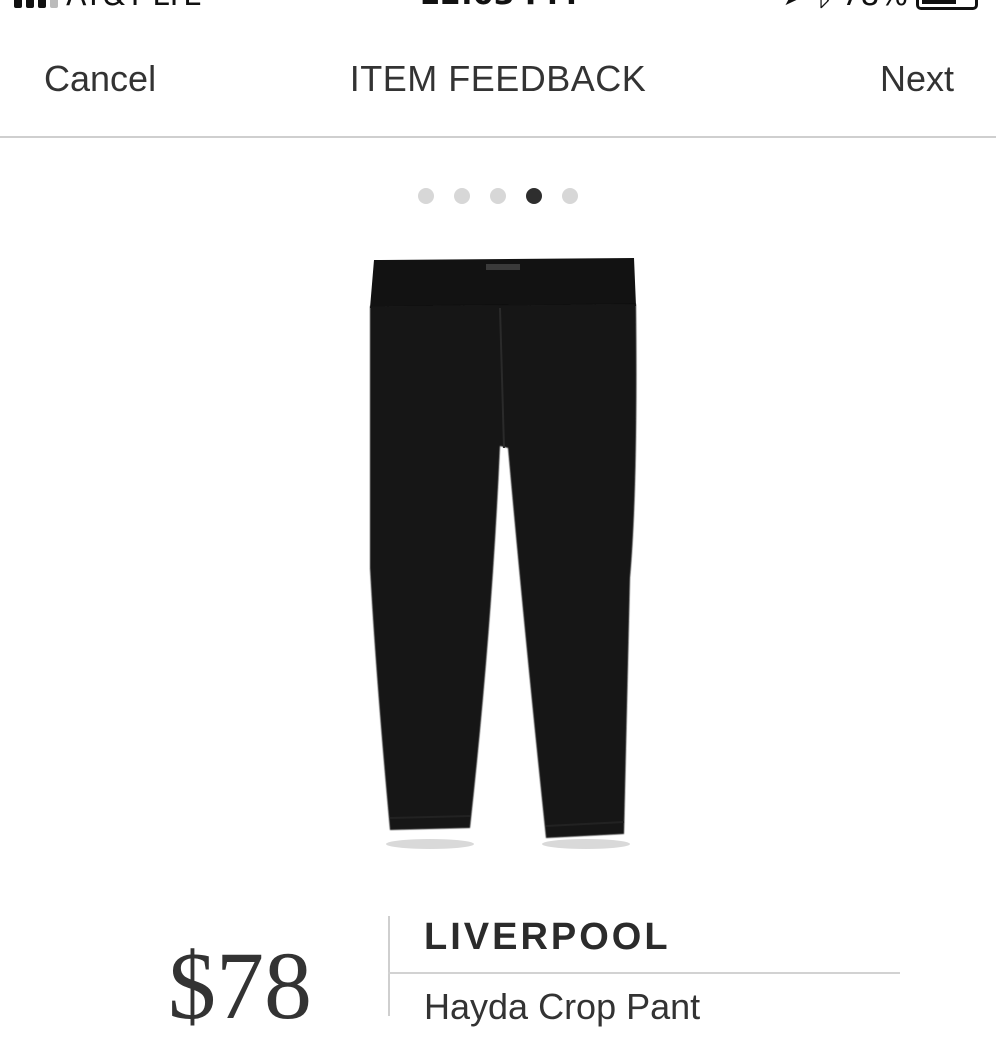 This screenshot has width=996, height=1041. What do you see at coordinates (794, 6) in the screenshot?
I see `location-icon: ➤` at bounding box center [794, 6].